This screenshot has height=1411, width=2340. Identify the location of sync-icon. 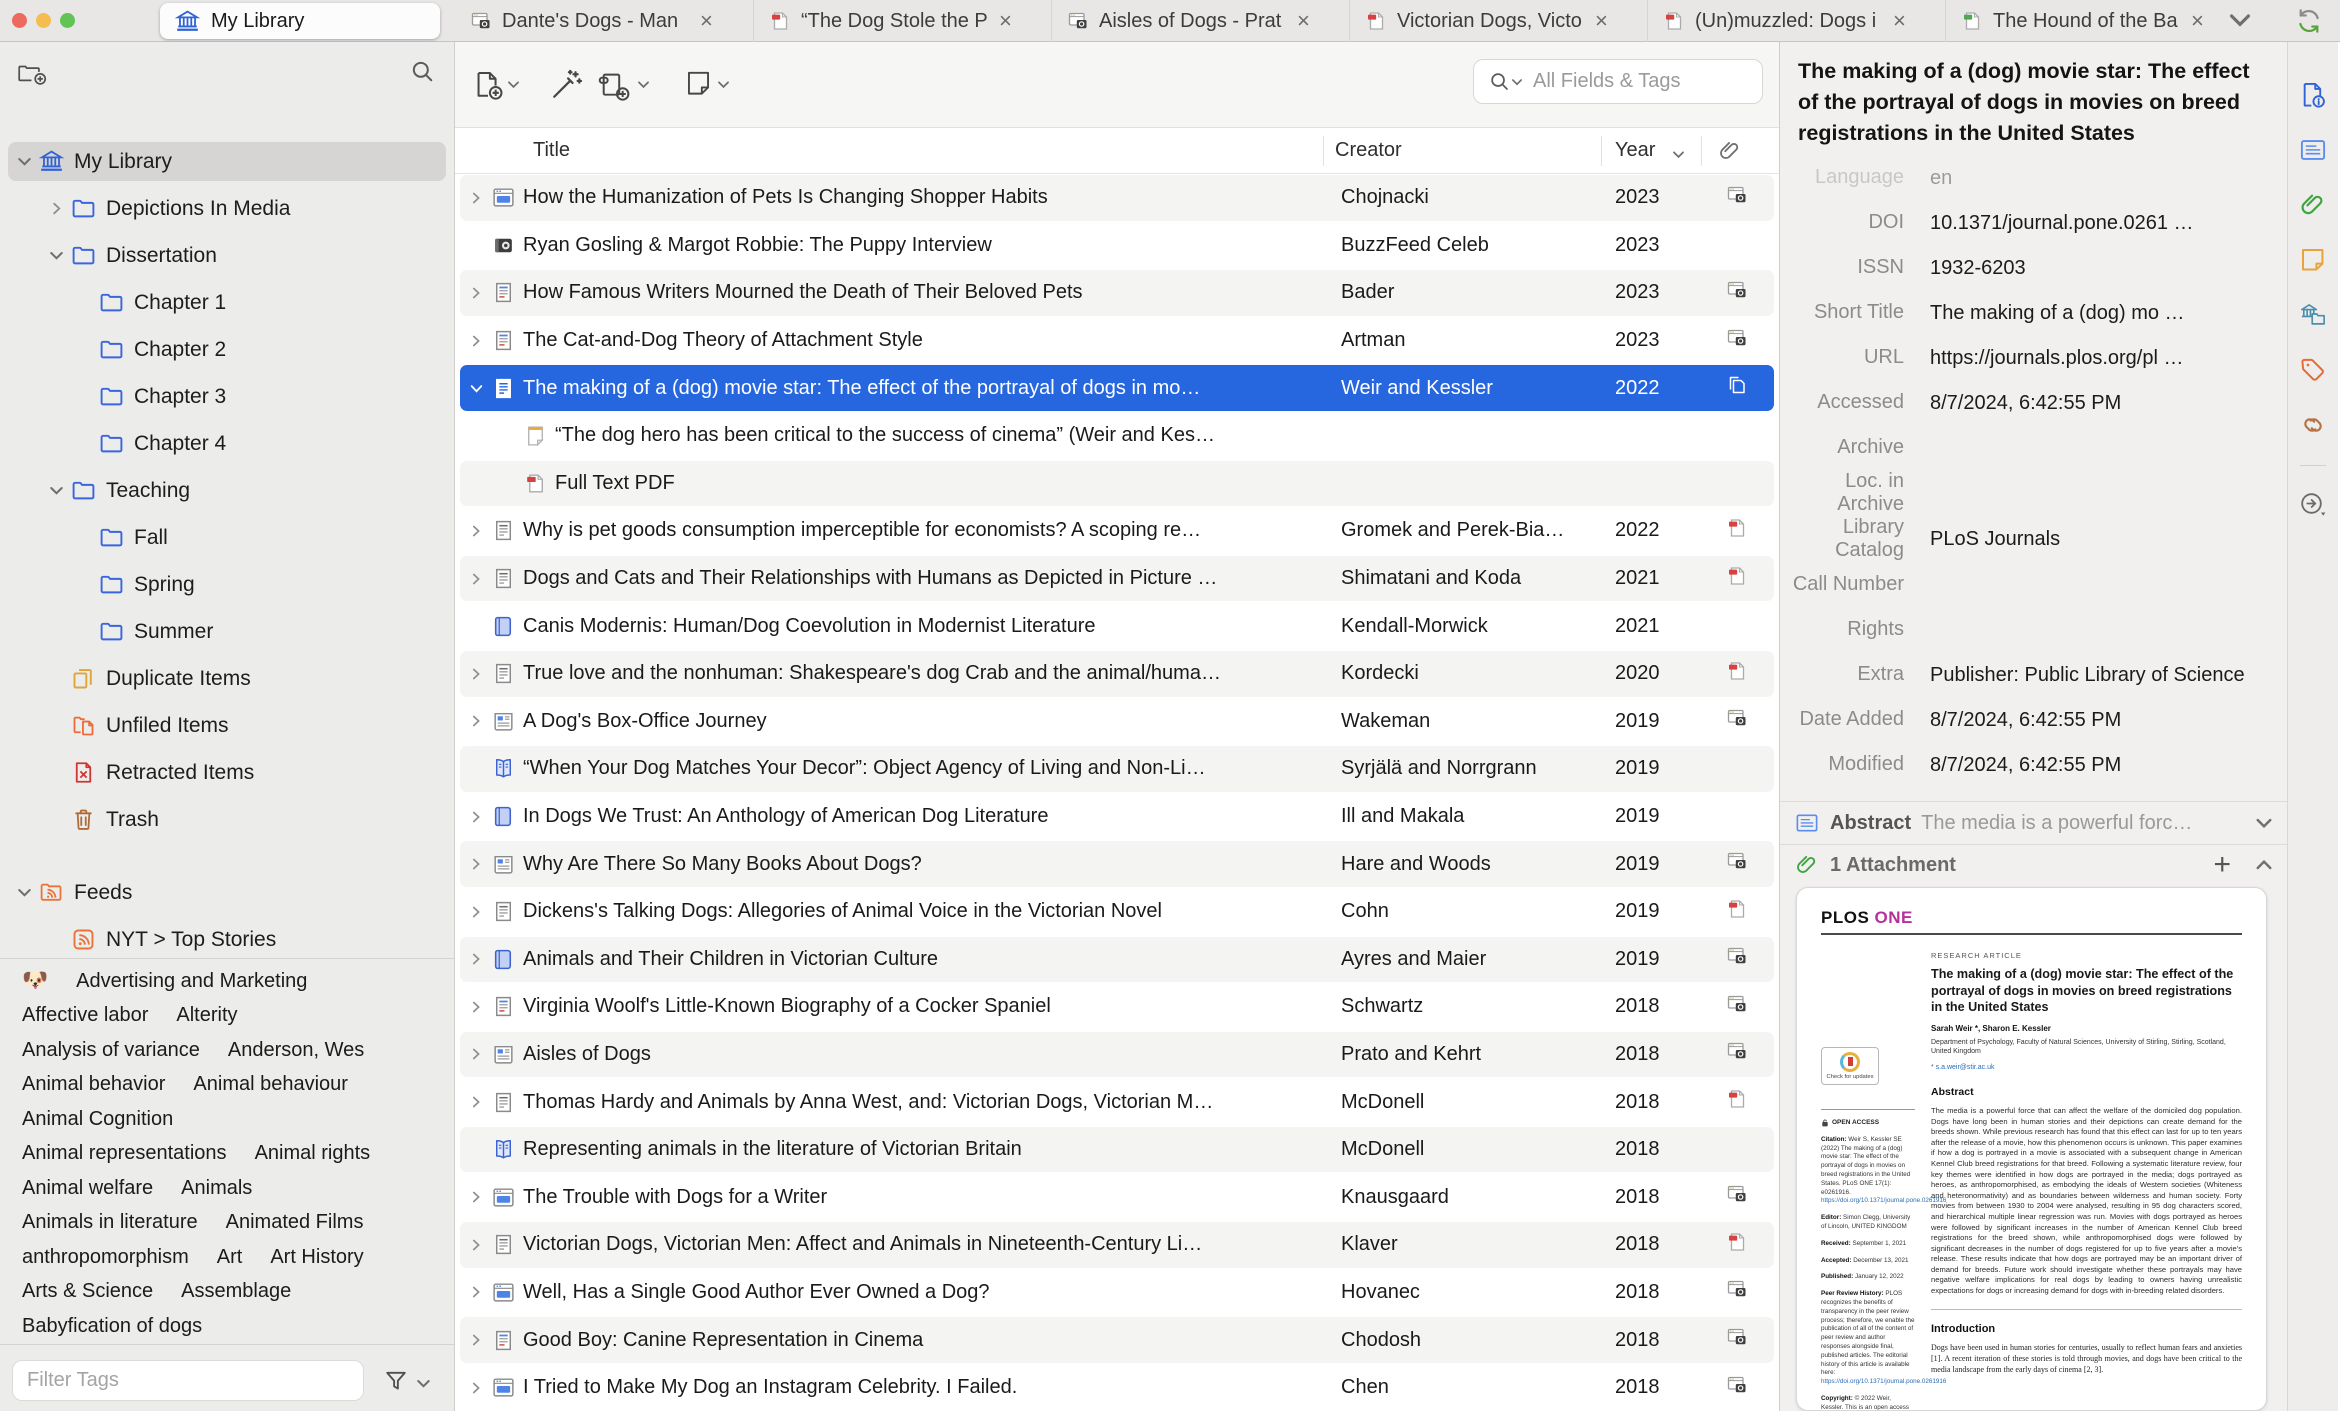
(2309, 21).